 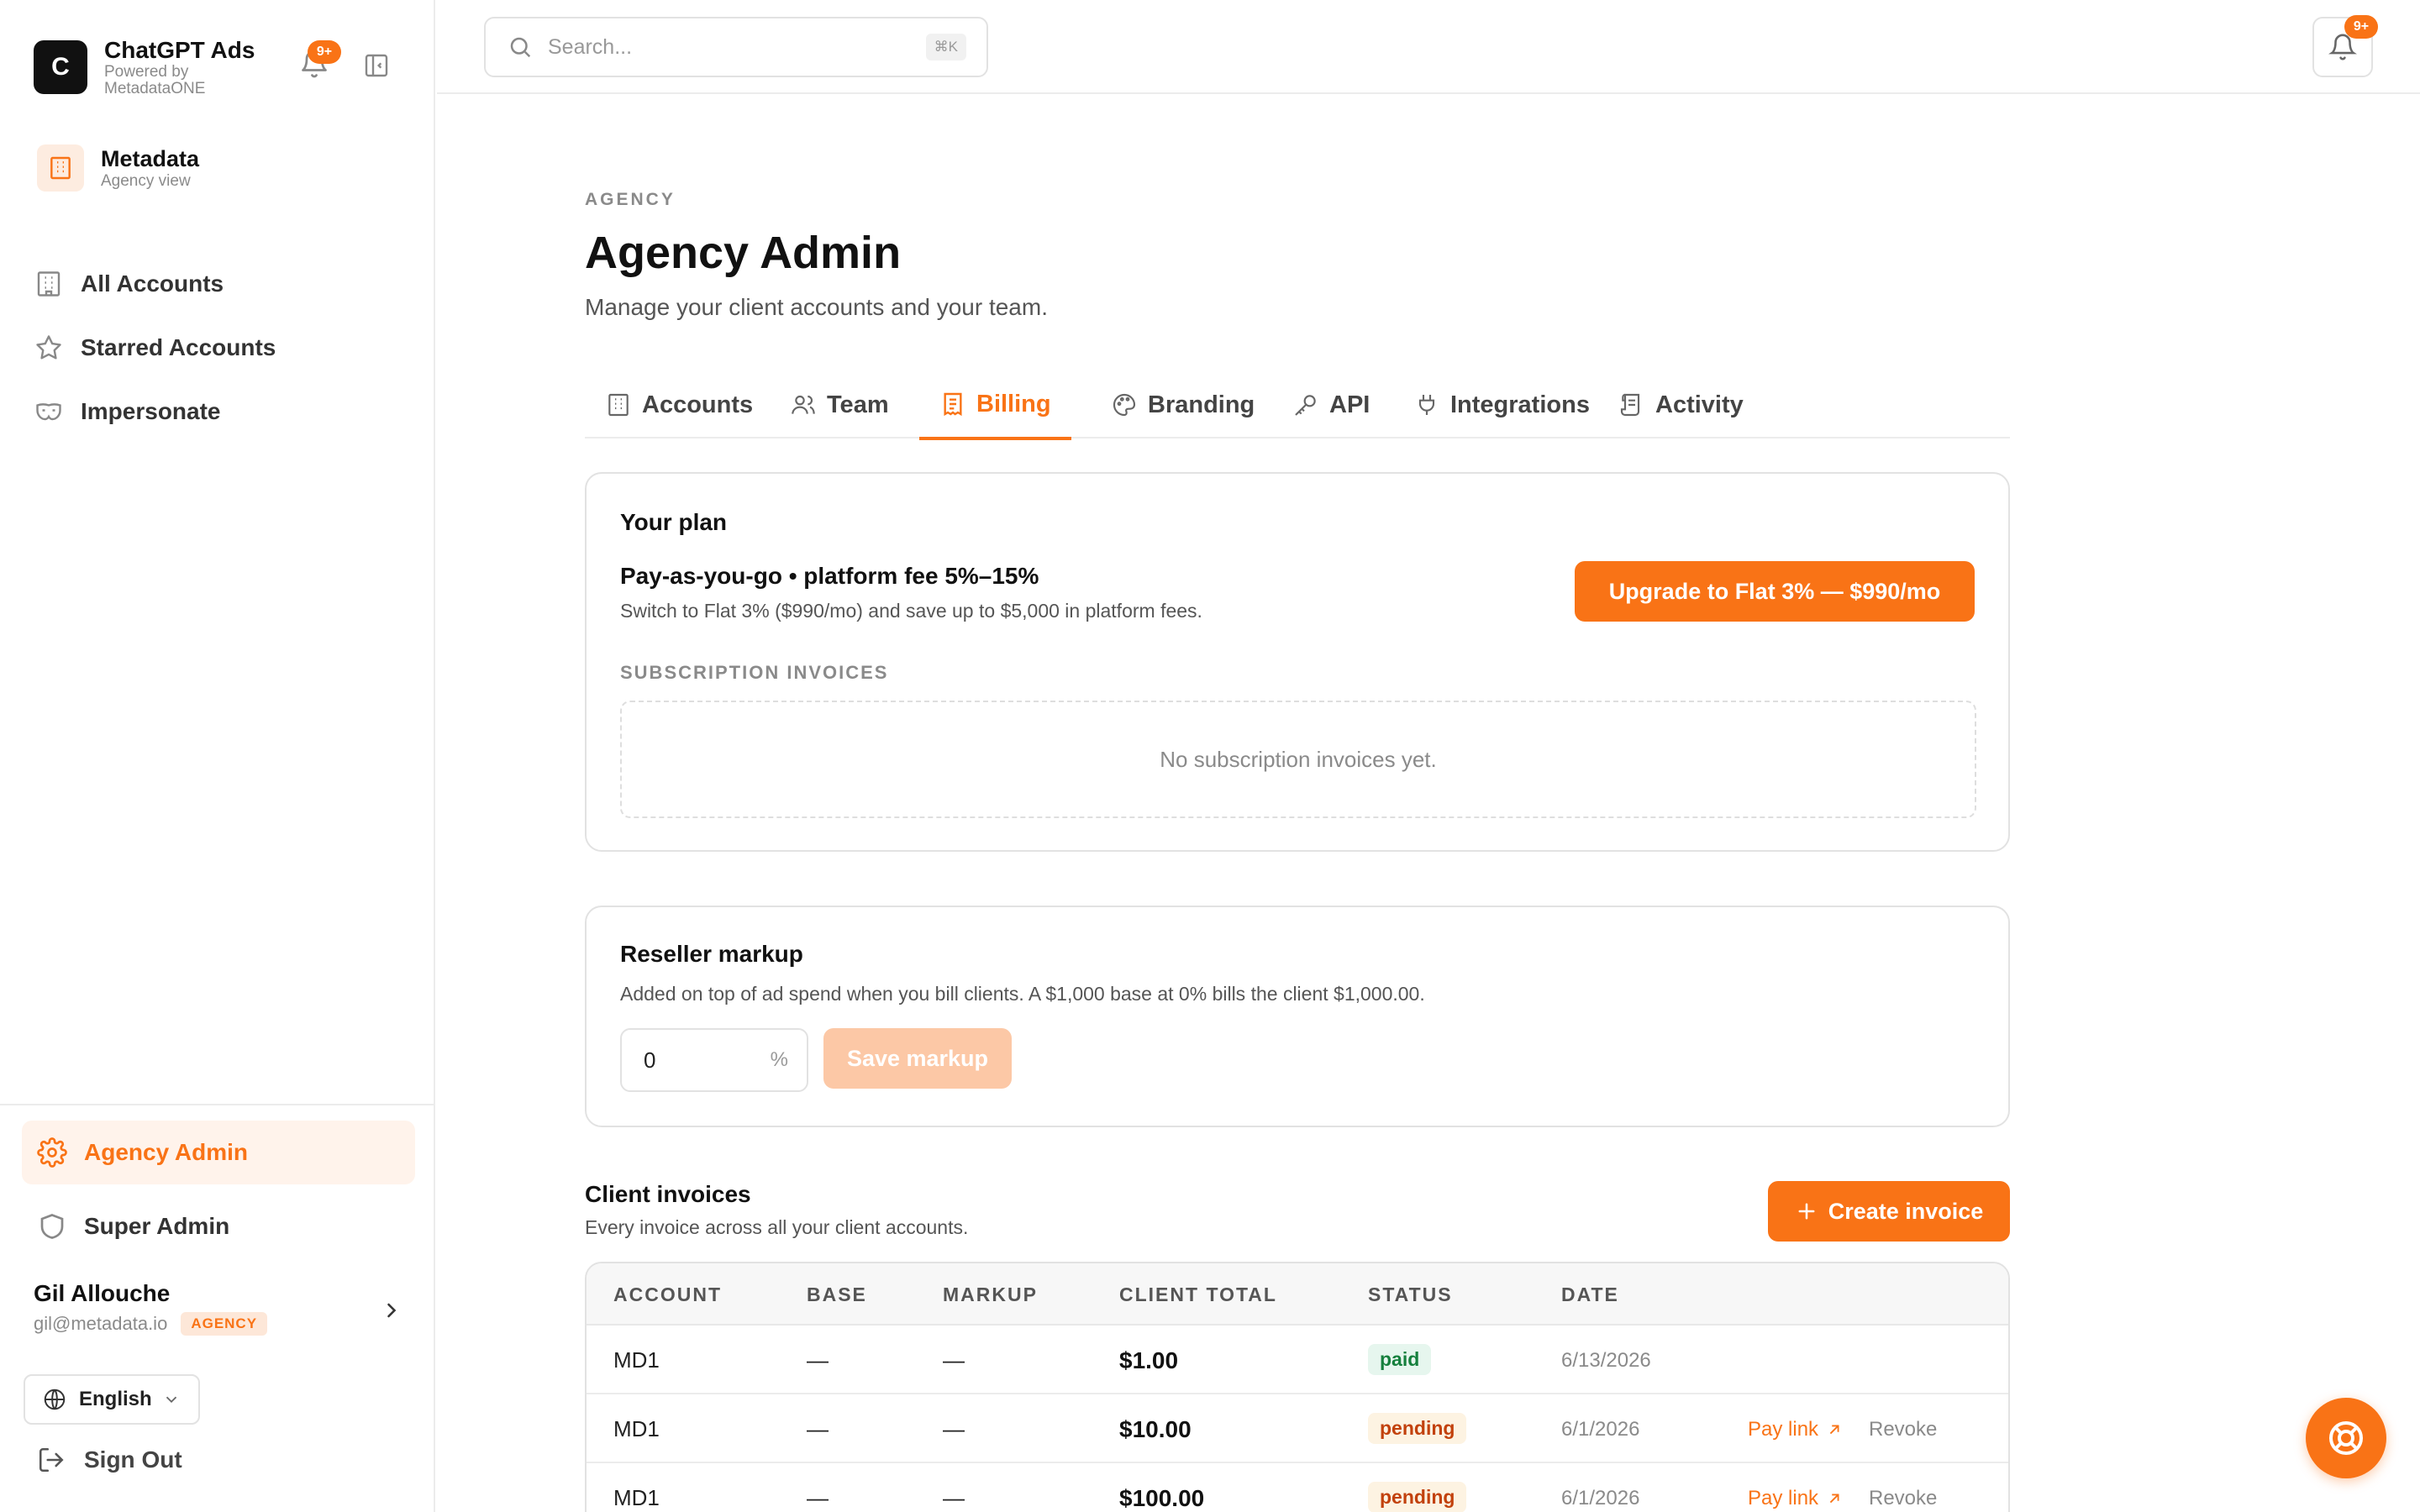 I want to click on status-badge: pending, so click(x=1417, y=1428).